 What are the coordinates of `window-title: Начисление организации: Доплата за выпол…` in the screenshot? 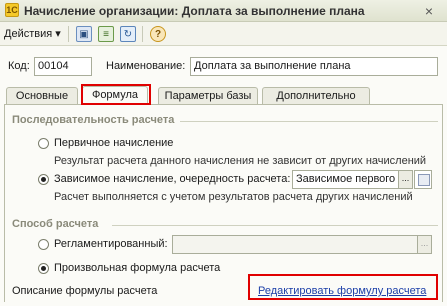 It's located at (194, 11).